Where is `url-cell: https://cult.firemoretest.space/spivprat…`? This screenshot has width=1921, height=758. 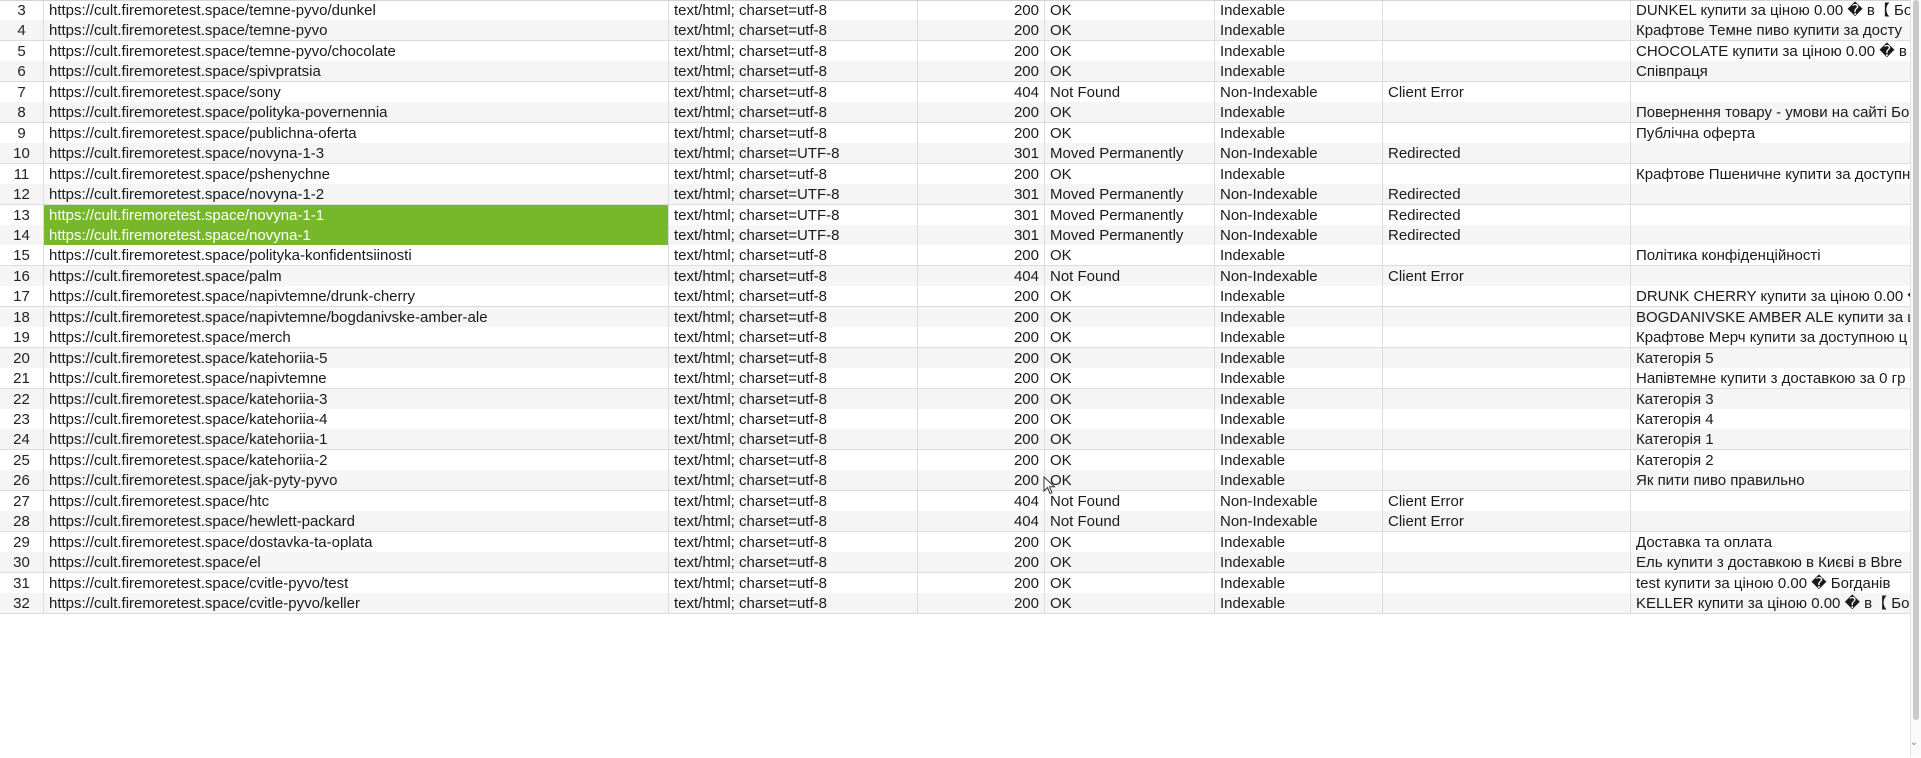 url-cell: https://cult.firemoretest.space/spivprat… is located at coordinates (356, 71).